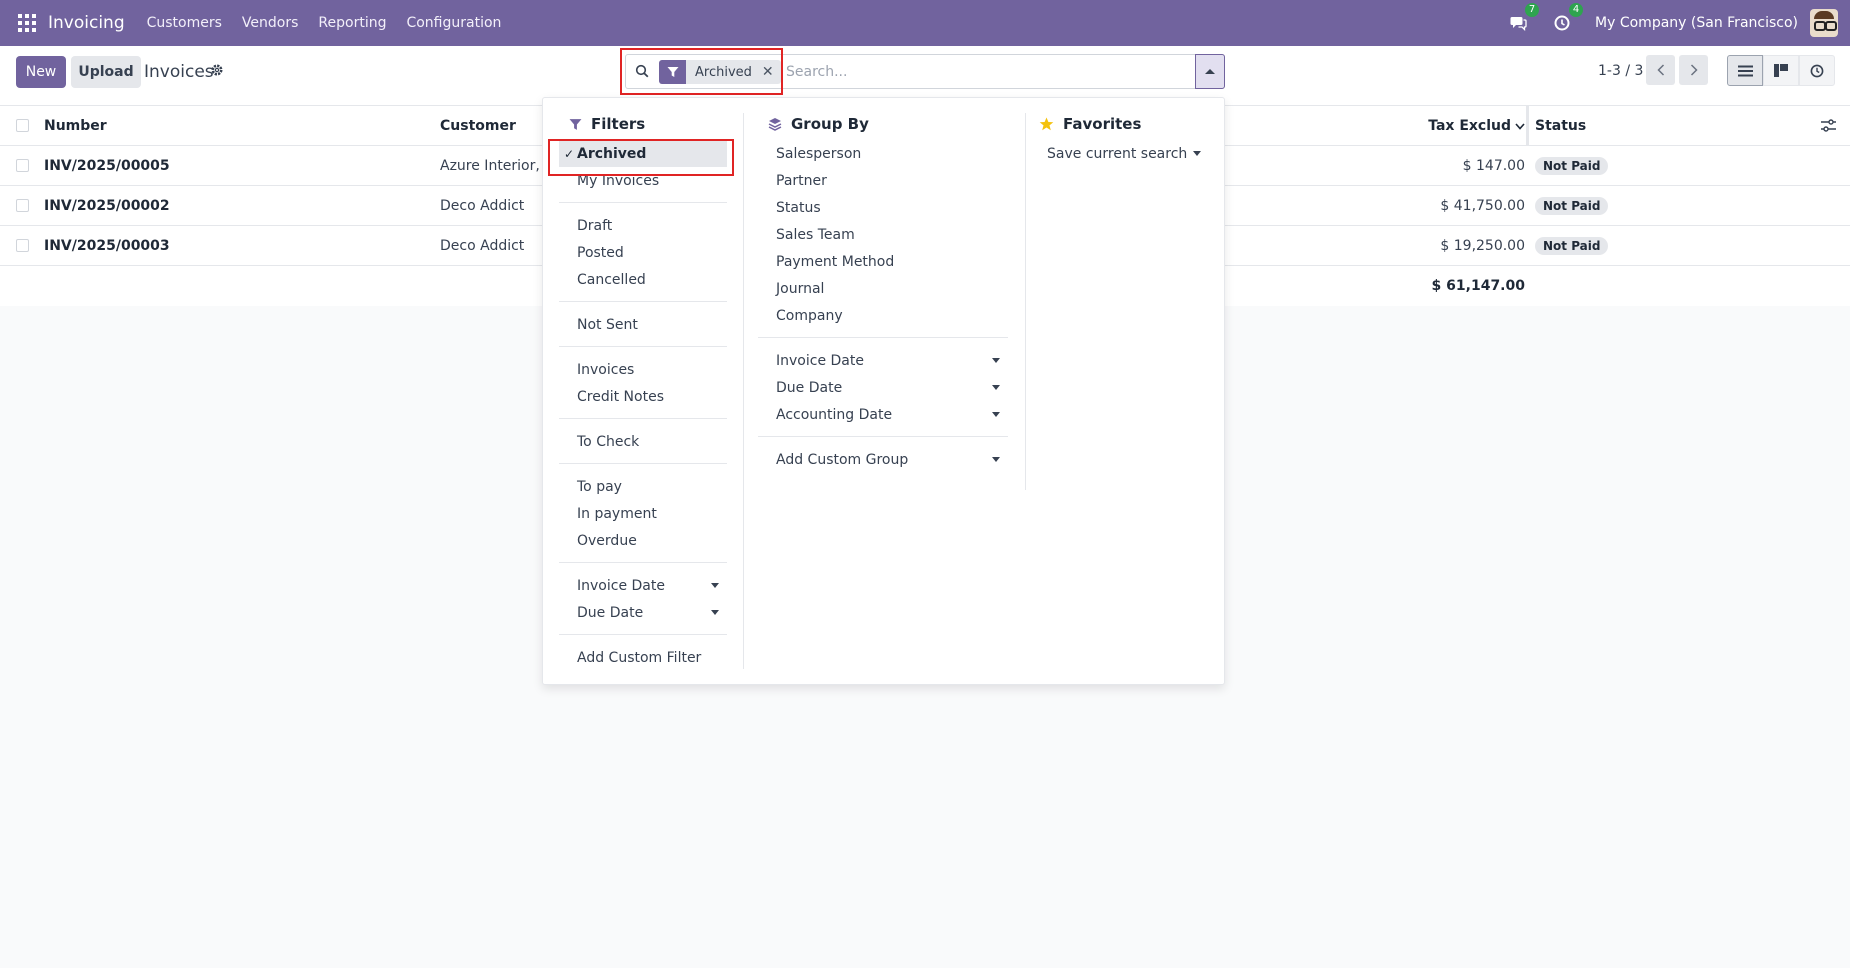 This screenshot has width=1850, height=968. I want to click on user-avatar, so click(1824, 23).